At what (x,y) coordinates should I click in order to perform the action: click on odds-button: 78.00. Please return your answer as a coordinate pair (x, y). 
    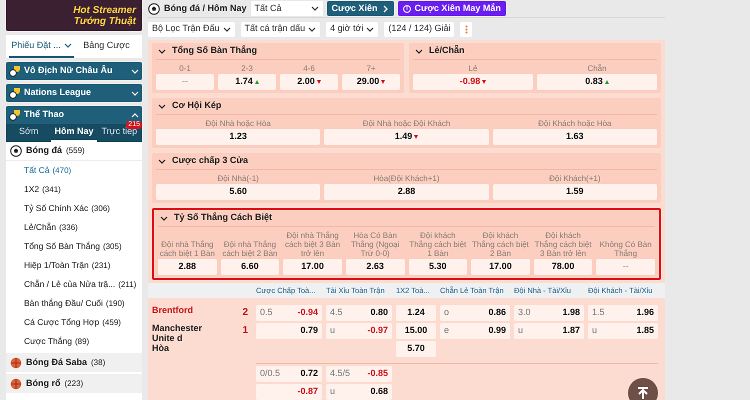
    Looking at the image, I should click on (563, 267).